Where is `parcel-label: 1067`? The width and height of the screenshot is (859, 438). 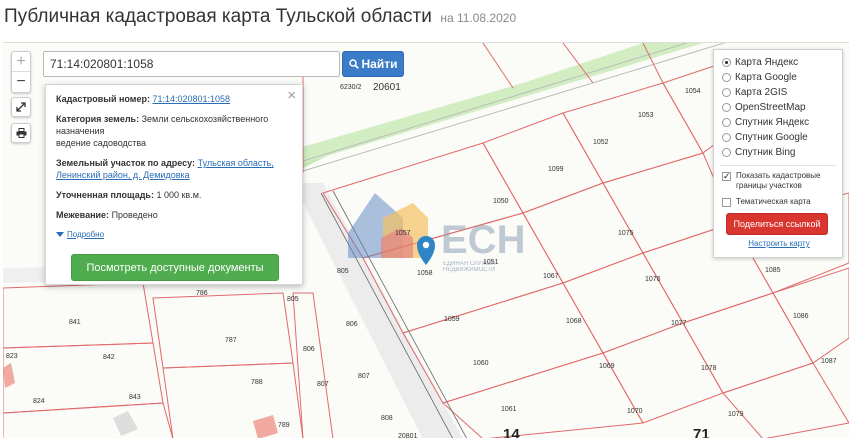
parcel-label: 1067 is located at coordinates (551, 276).